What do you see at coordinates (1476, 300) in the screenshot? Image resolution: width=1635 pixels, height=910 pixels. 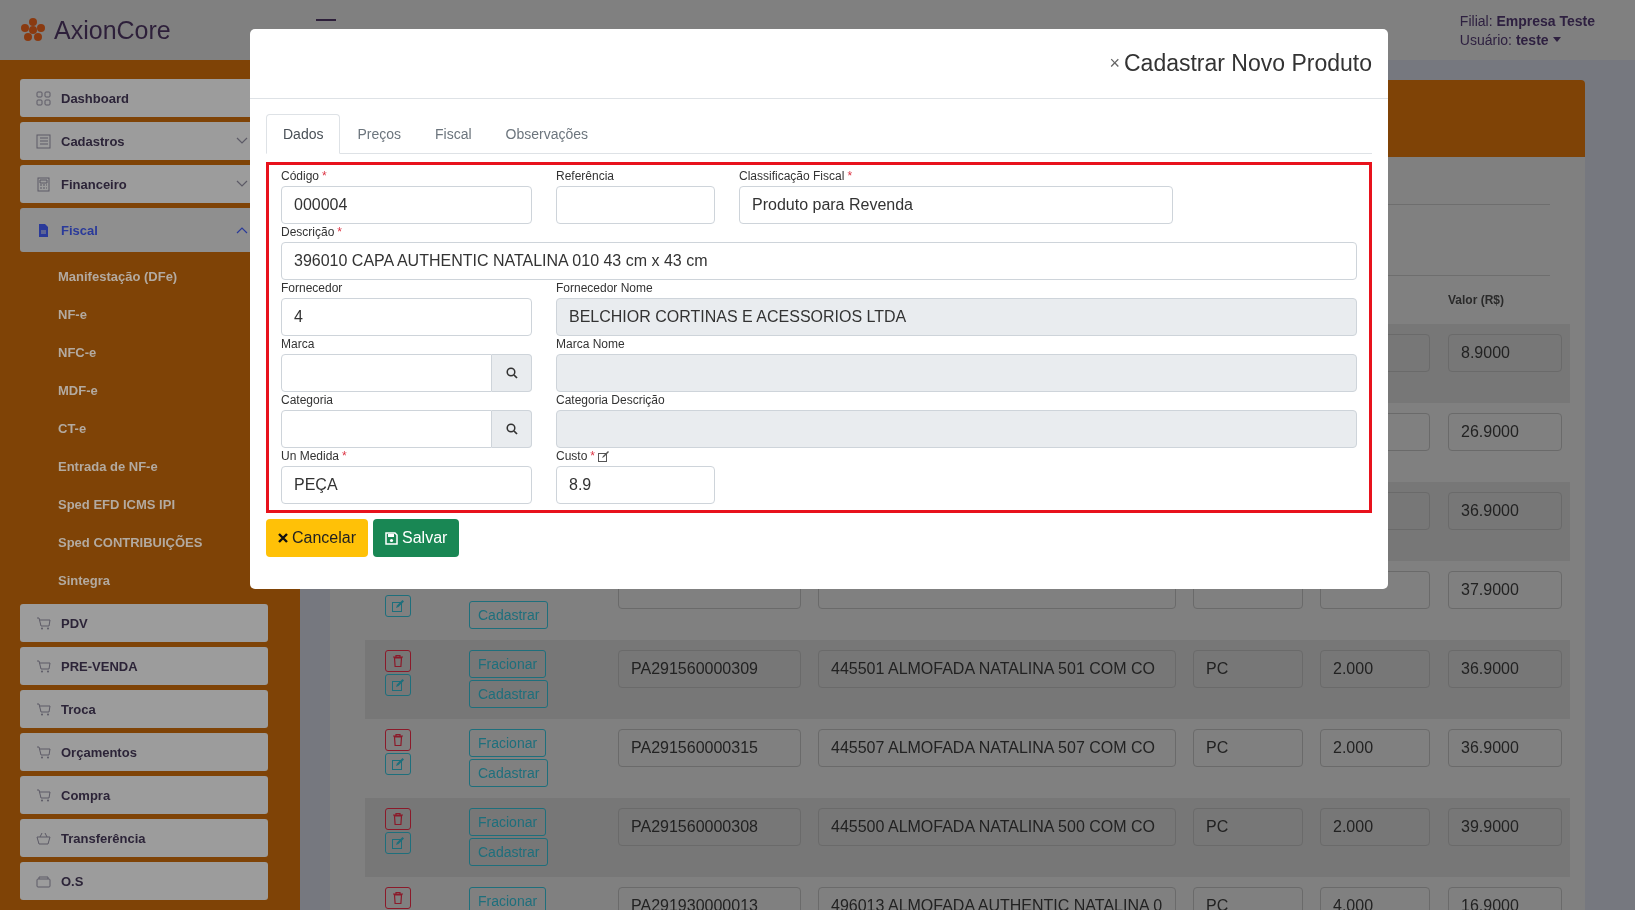 I see `column-header: Valor (R$)` at bounding box center [1476, 300].